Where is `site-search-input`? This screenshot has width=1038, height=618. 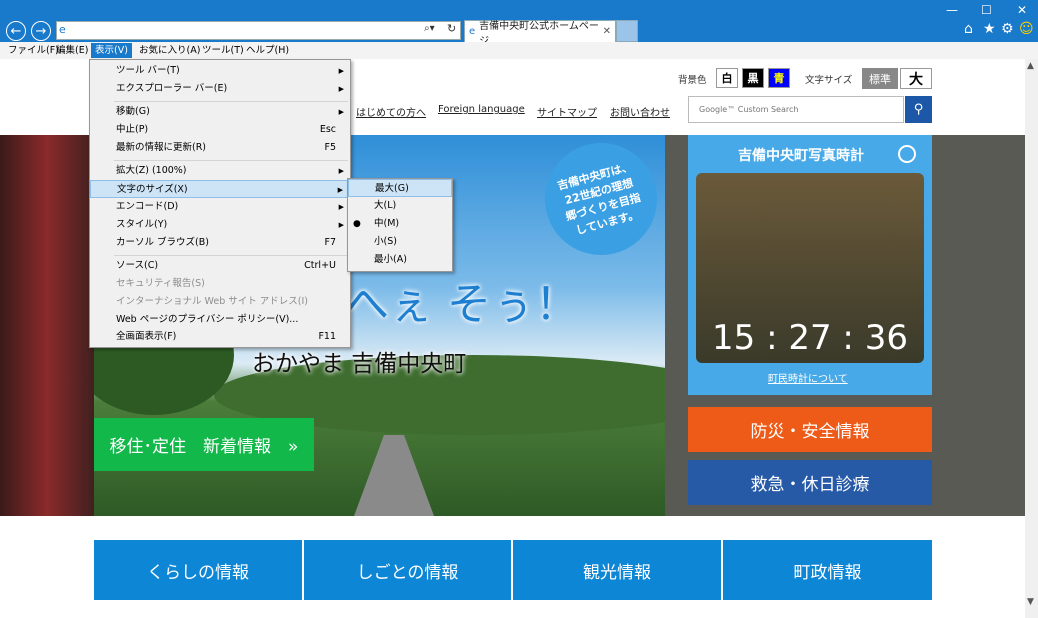
site-search-input is located at coordinates (796, 109).